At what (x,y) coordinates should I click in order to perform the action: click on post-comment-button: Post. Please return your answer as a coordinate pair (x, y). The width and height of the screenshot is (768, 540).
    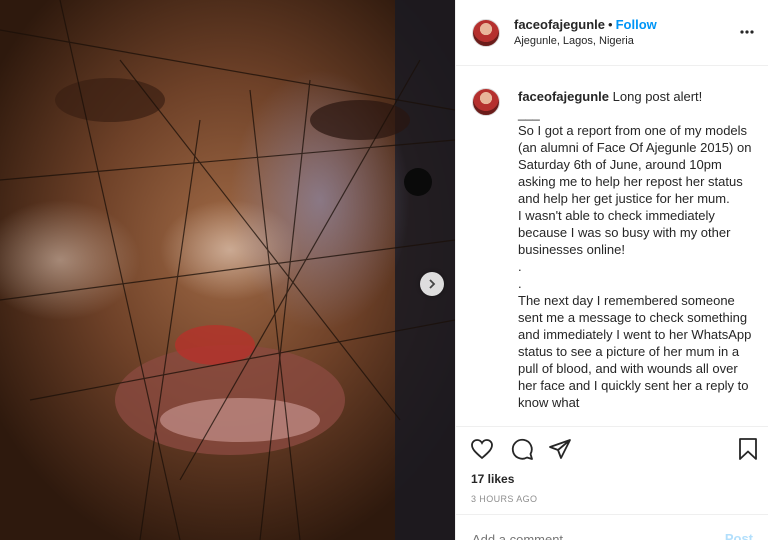
    Looking at the image, I should click on (739, 535).